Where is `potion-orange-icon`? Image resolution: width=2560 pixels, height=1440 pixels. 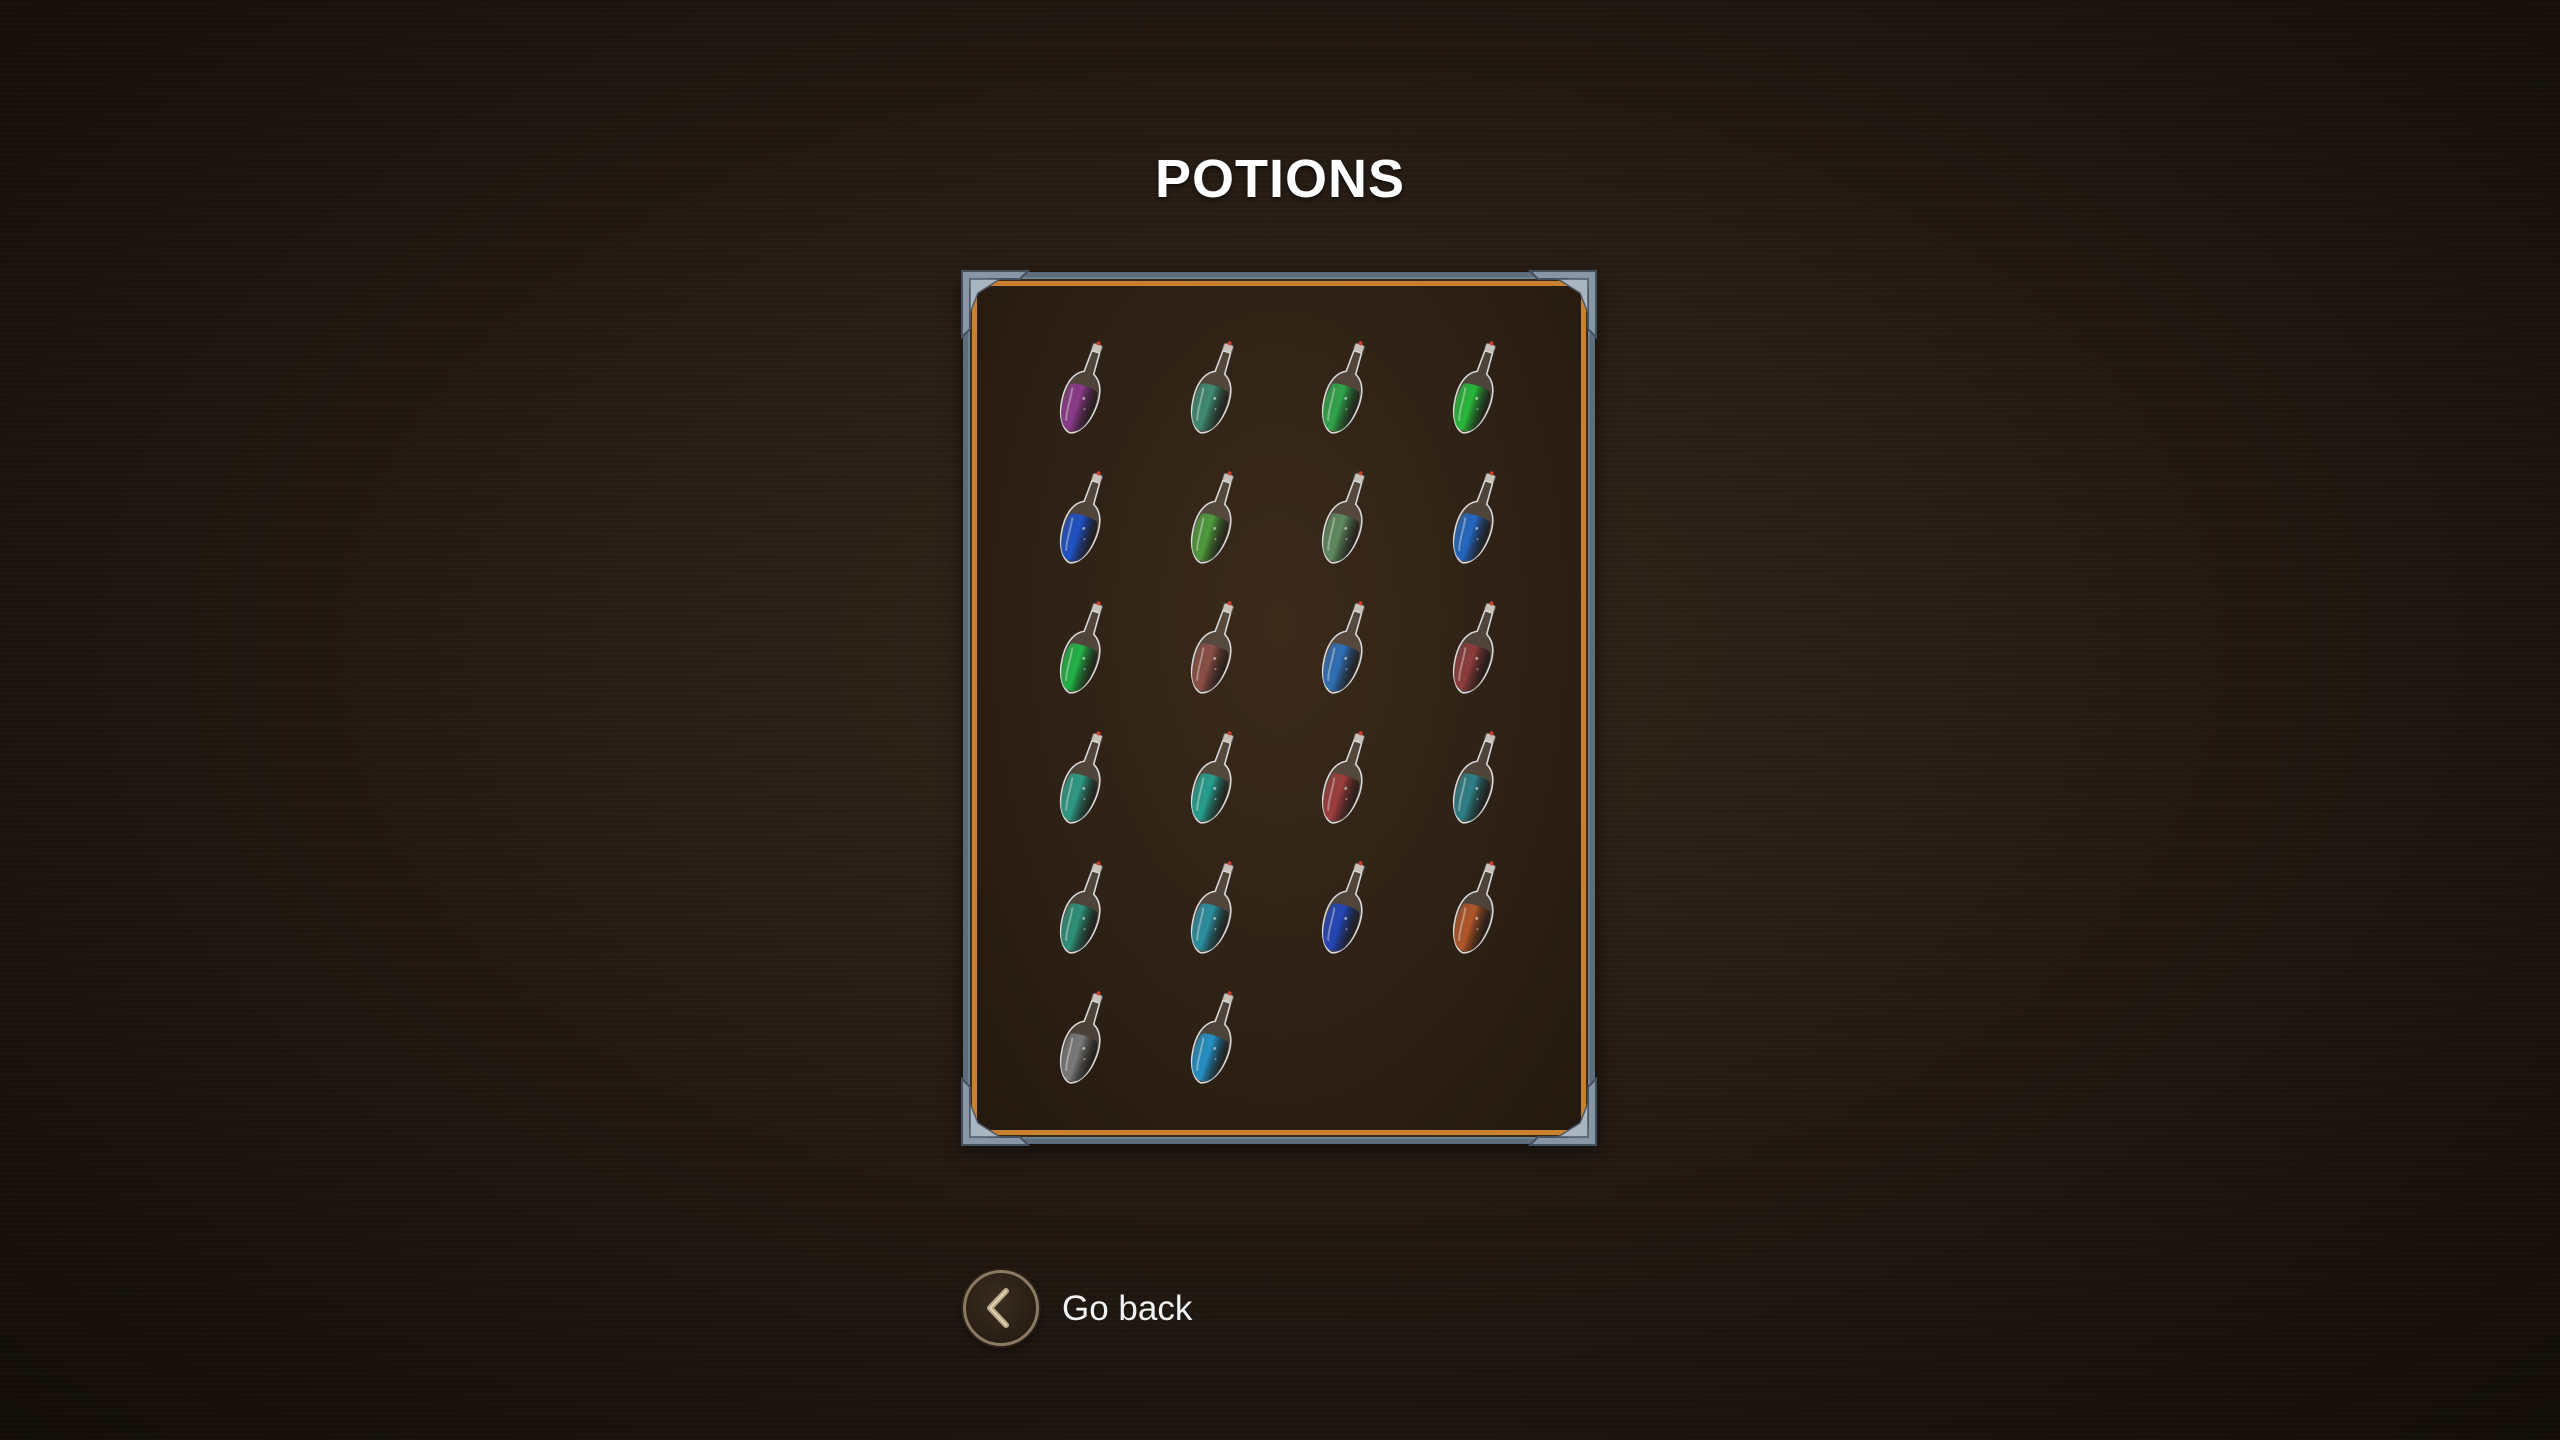 potion-orange-icon is located at coordinates (1474, 907).